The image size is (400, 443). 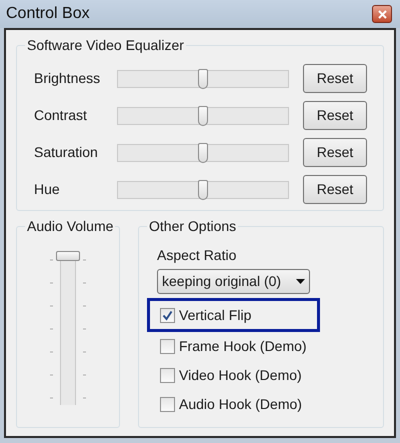 What do you see at coordinates (61, 115) in the screenshot?
I see `slider-label: Contrast` at bounding box center [61, 115].